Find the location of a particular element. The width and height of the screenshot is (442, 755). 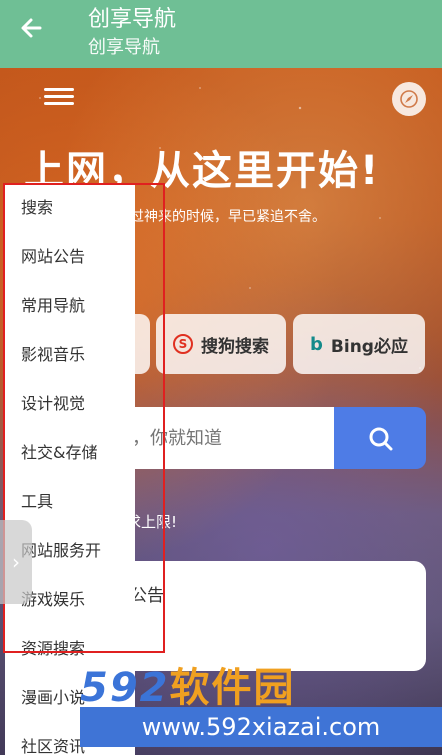

watermark: 592软件园 www.592xiazai.com is located at coordinates (261, 705).